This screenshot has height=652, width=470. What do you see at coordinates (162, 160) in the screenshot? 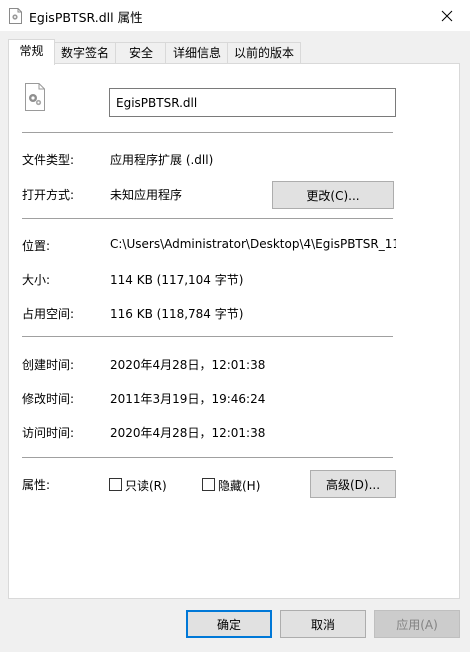
I see `file-type-value: 应用程序扩展 (.dll)` at bounding box center [162, 160].